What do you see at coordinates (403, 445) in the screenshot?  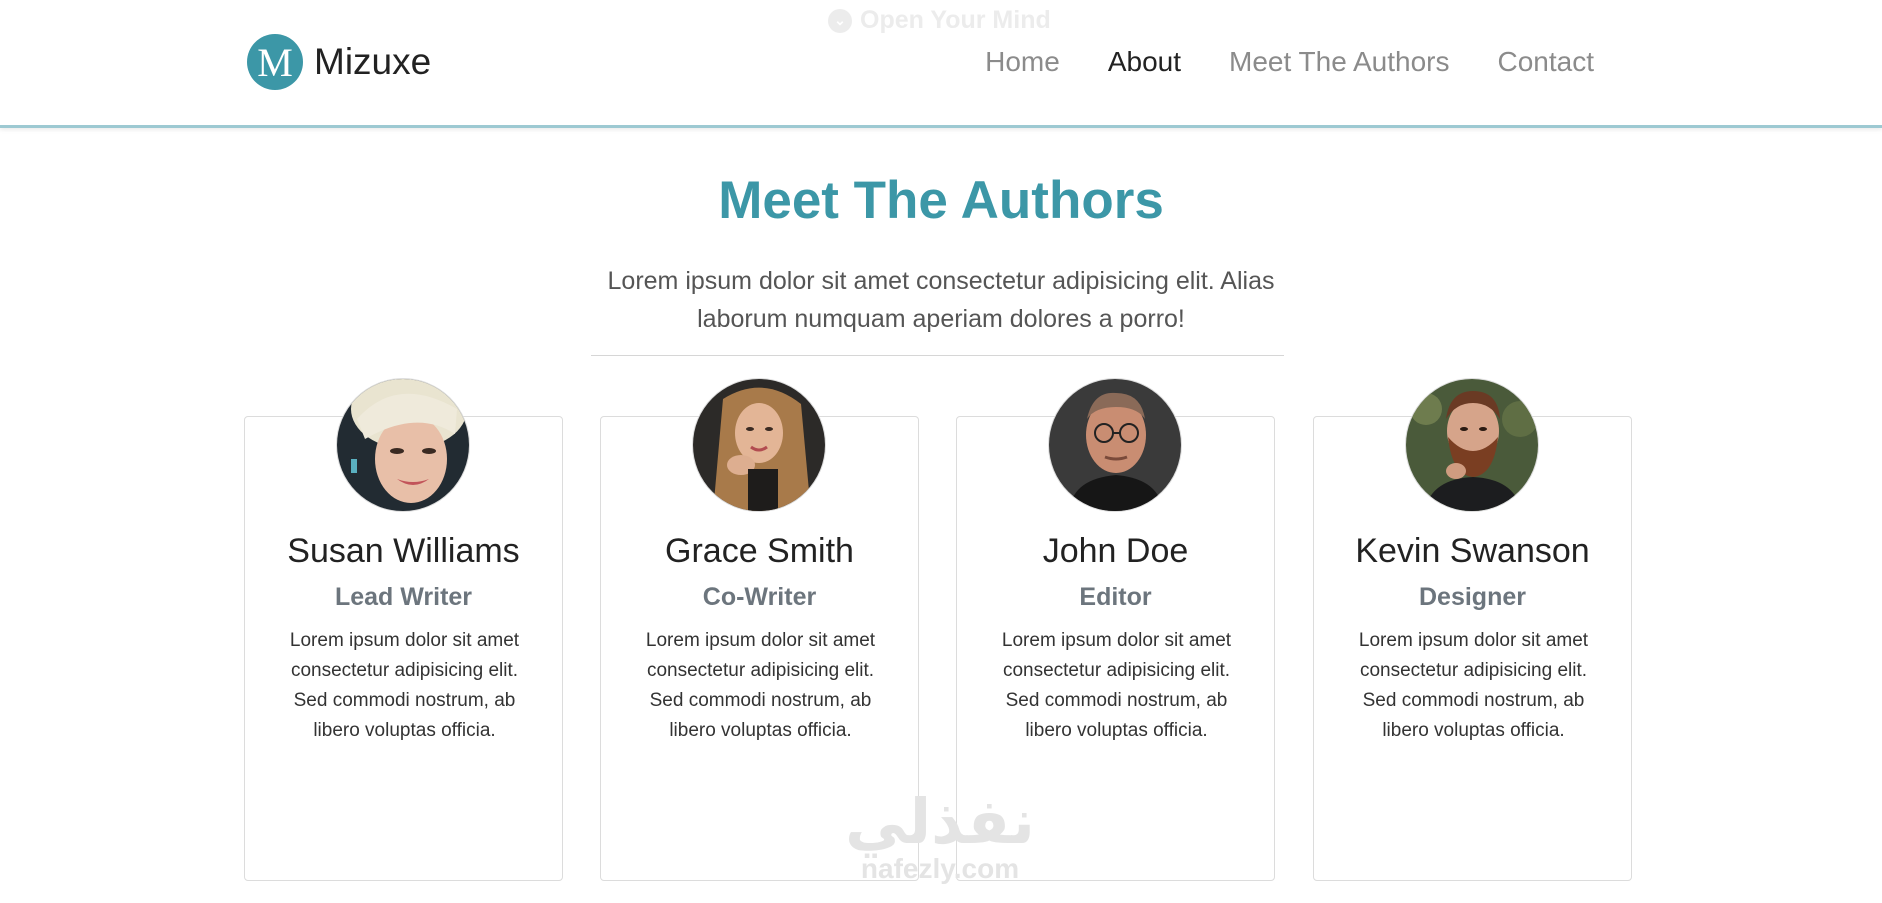 I see `author-avatar-susan-williams` at bounding box center [403, 445].